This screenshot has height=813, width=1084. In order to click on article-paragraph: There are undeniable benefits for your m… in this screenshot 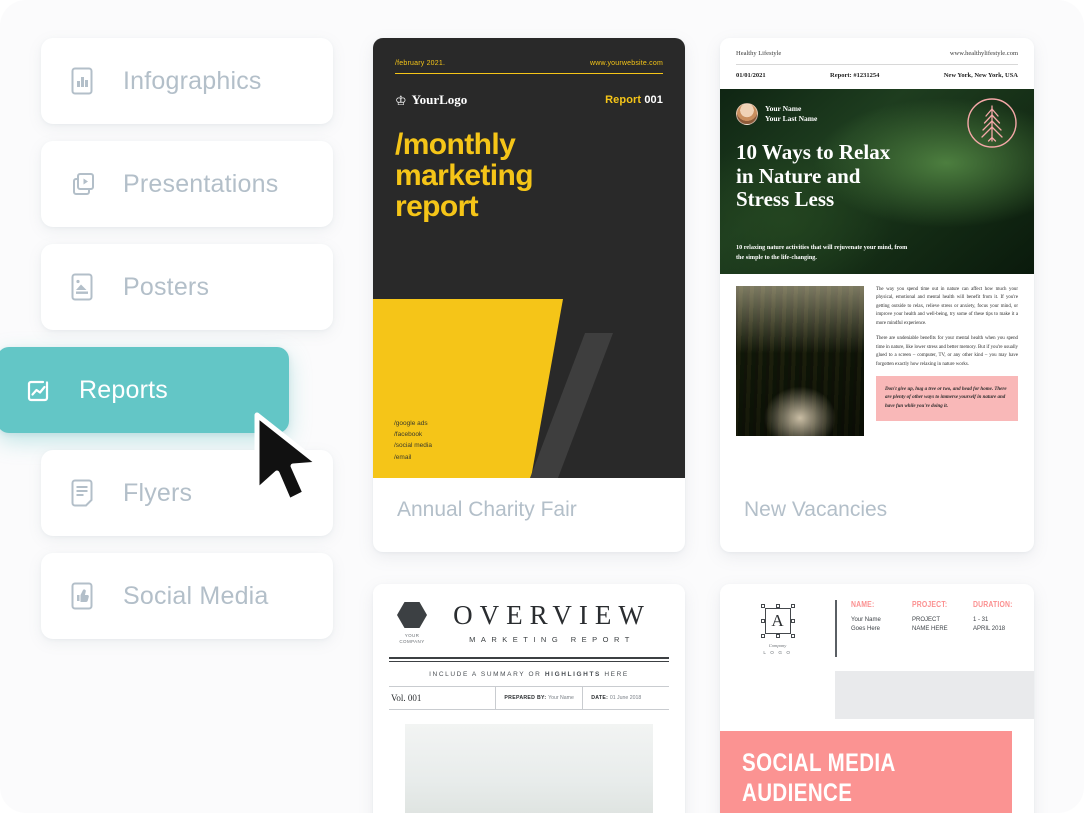, I will do `click(947, 351)`.